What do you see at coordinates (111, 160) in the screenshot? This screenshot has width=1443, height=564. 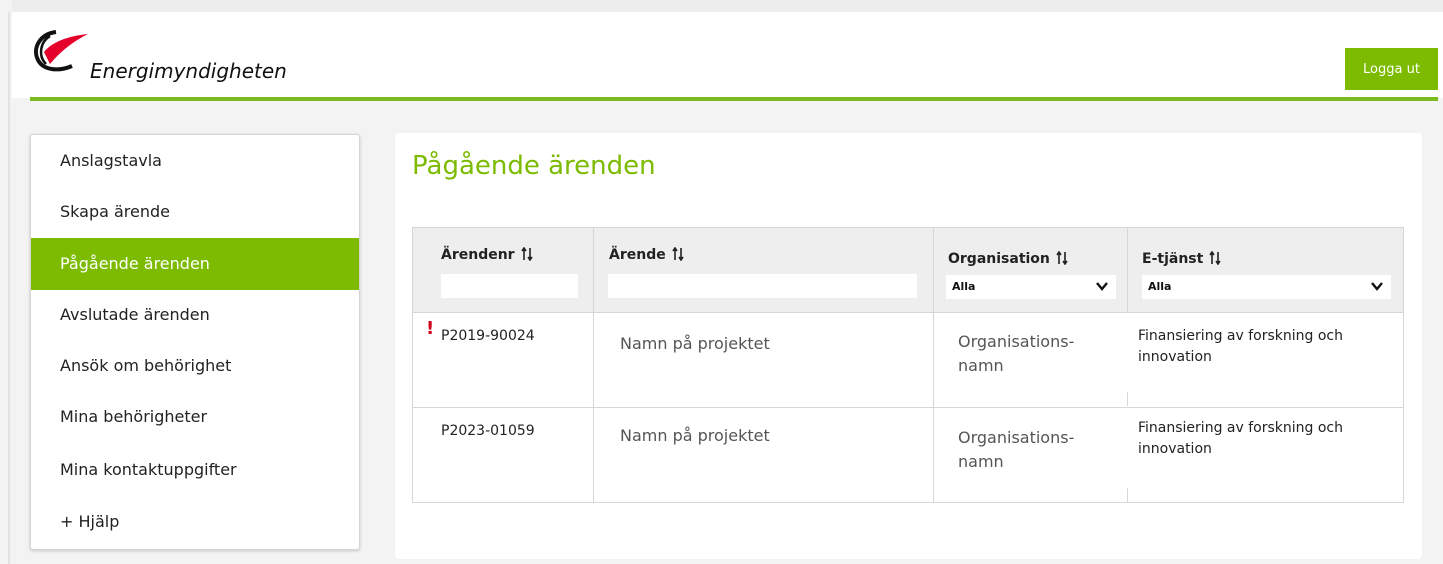 I see `sidebar-item-label: Anslagstavla` at bounding box center [111, 160].